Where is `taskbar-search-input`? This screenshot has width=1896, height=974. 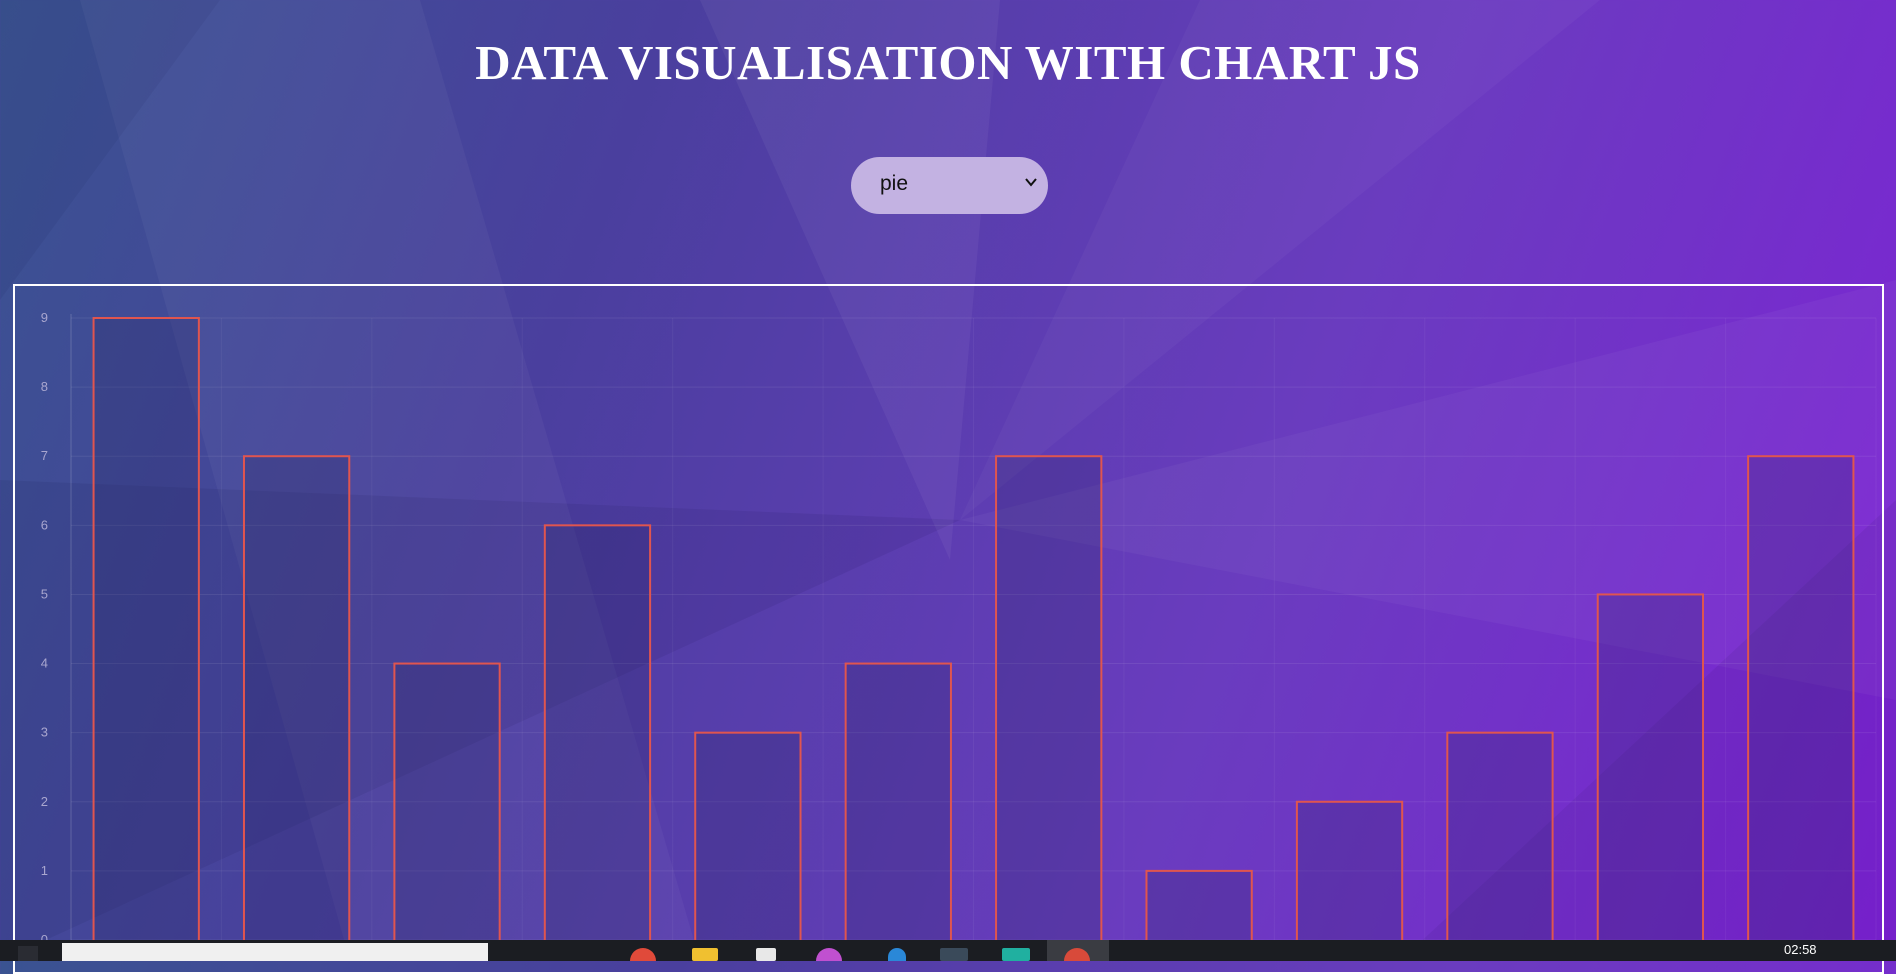
taskbar-search-input is located at coordinates (275, 952).